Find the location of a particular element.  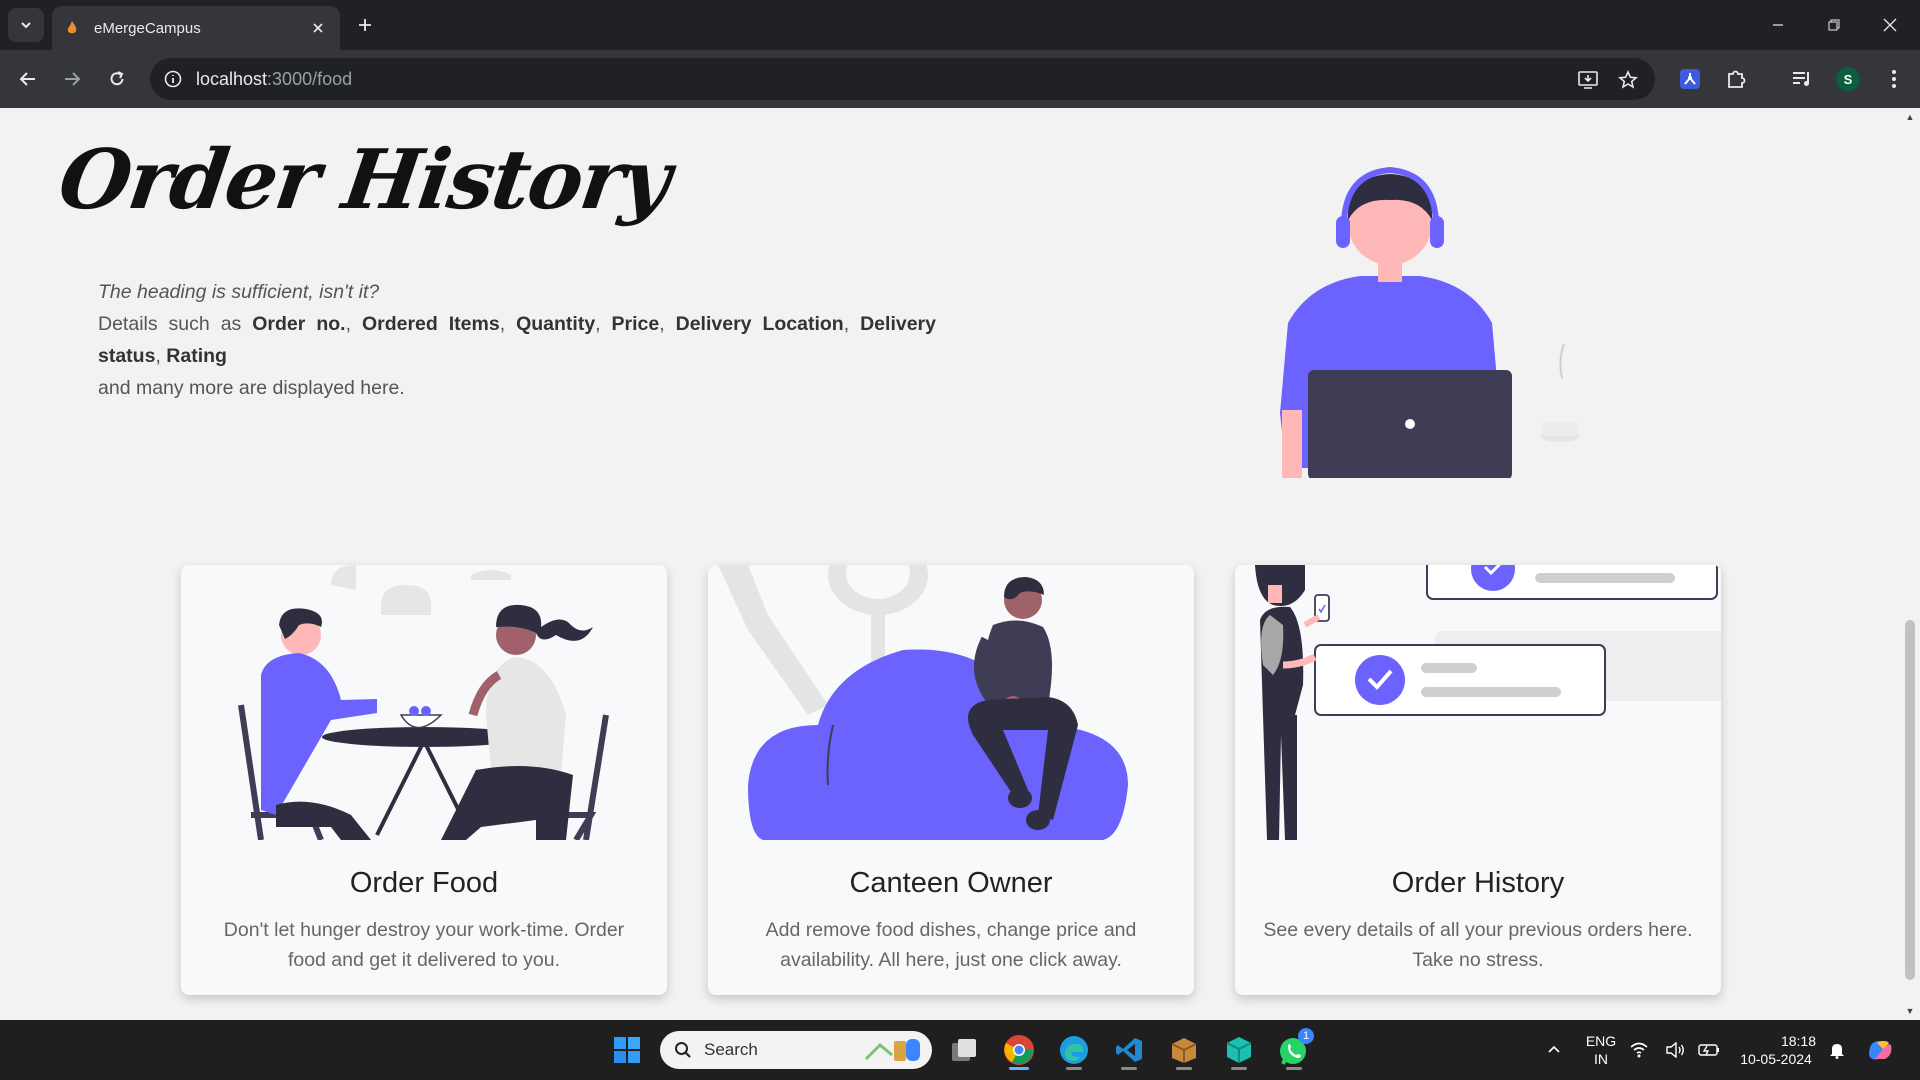

flame-icon is located at coordinates (72, 28).